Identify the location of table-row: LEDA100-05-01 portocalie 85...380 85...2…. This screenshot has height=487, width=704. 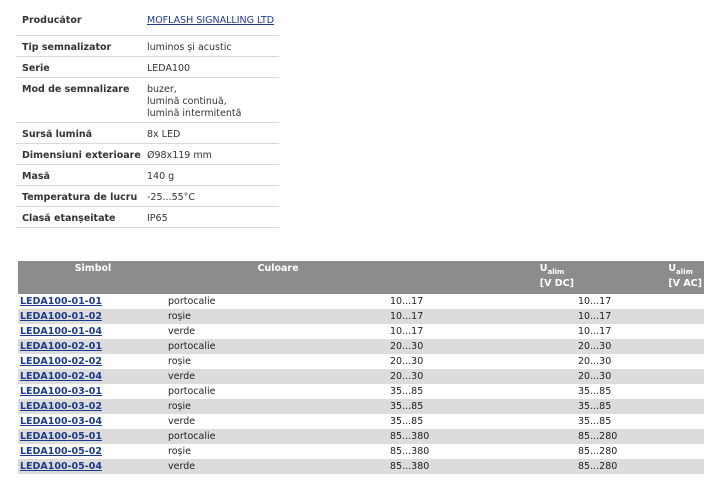
(361, 436).